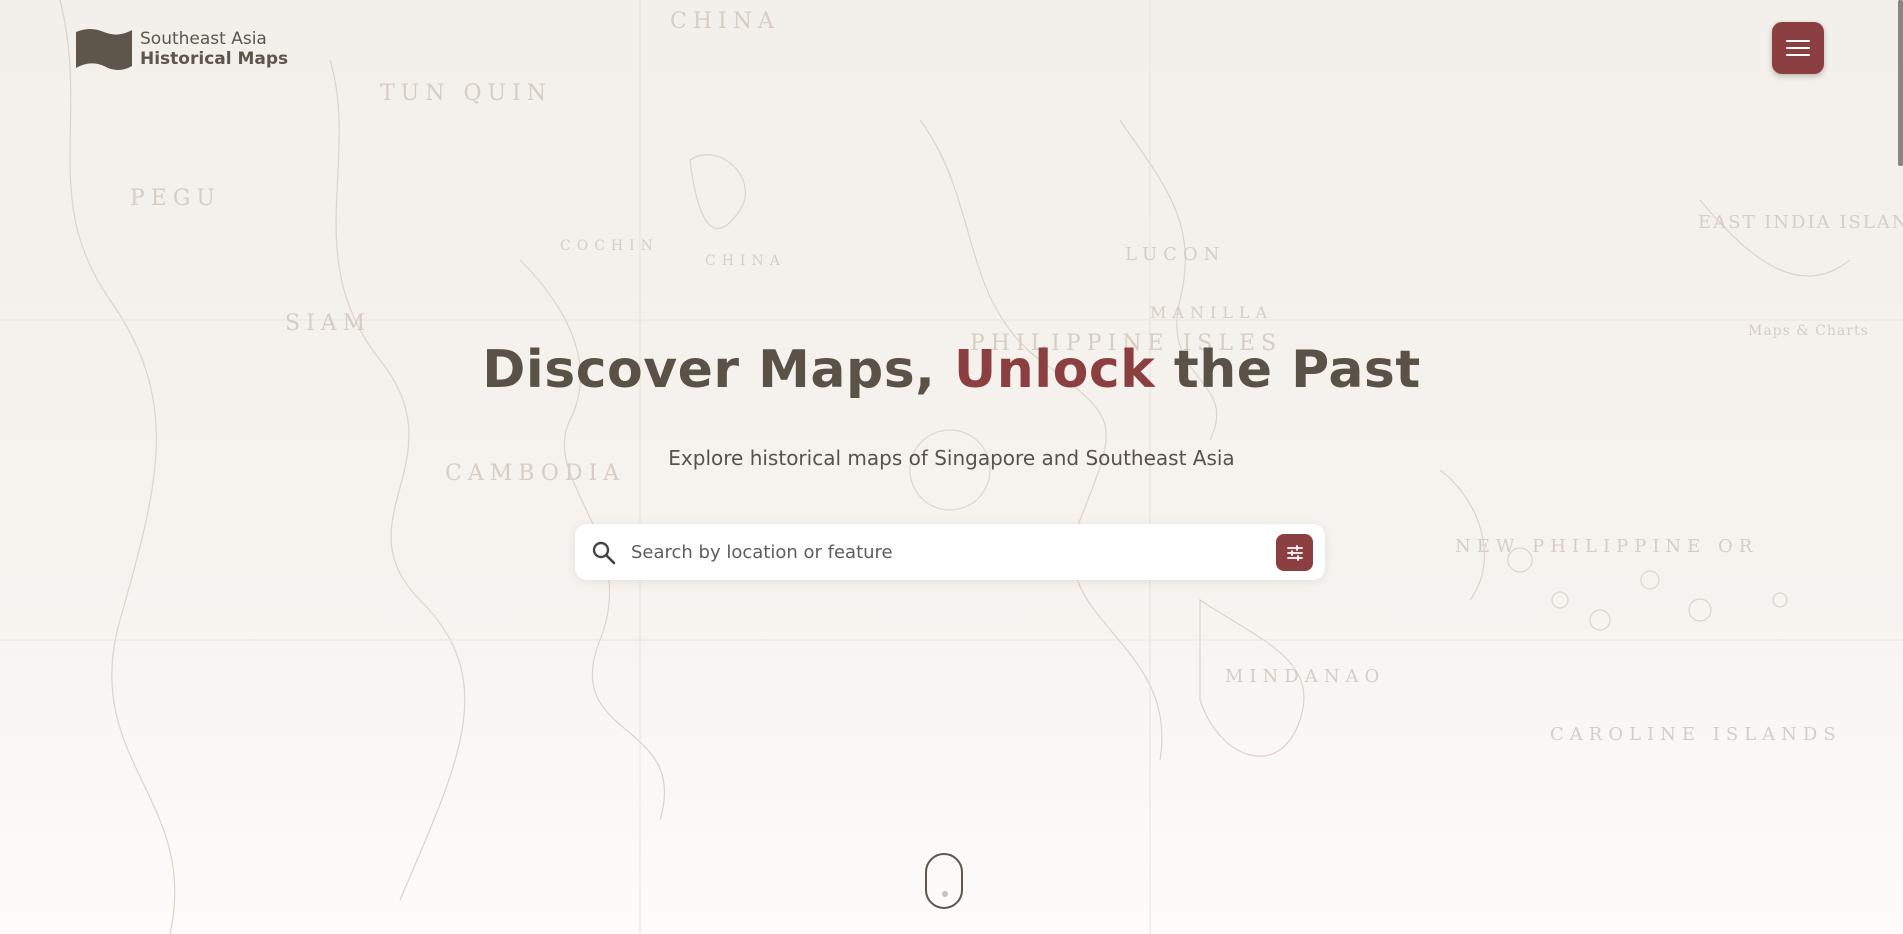  I want to click on map-label: MINDANAO, so click(1305, 676).